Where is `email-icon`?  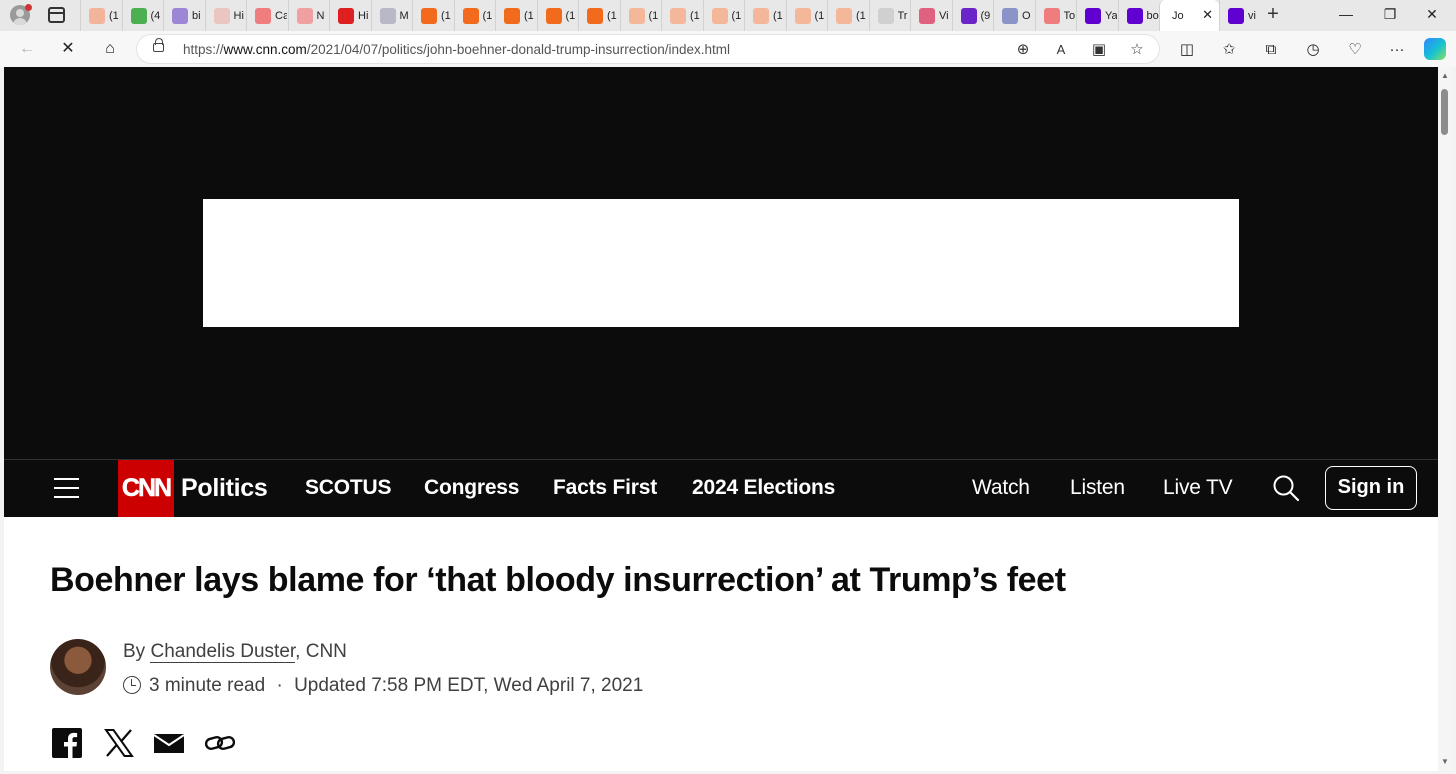
email-icon is located at coordinates (169, 743).